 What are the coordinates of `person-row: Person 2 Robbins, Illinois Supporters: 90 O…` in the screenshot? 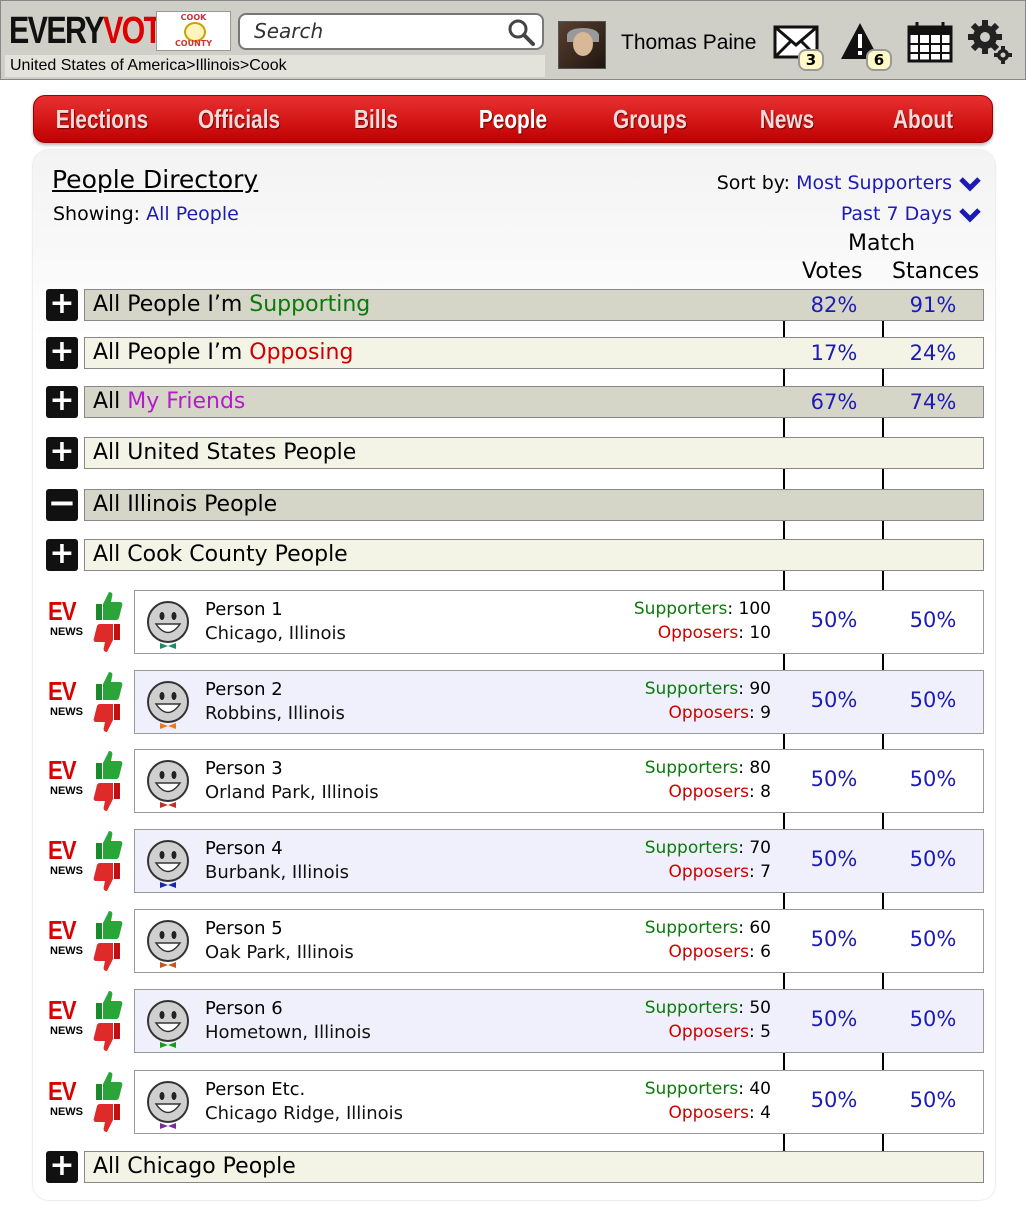 It's located at (559, 702).